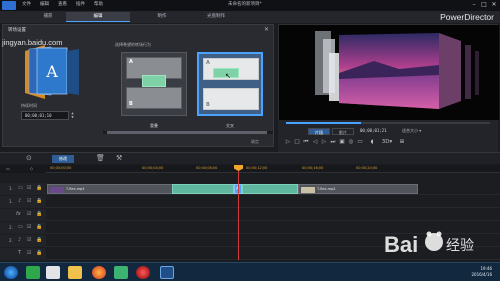  Describe the element at coordinates (255, 141) in the screenshot. I see `ok-button: 确定` at that location.